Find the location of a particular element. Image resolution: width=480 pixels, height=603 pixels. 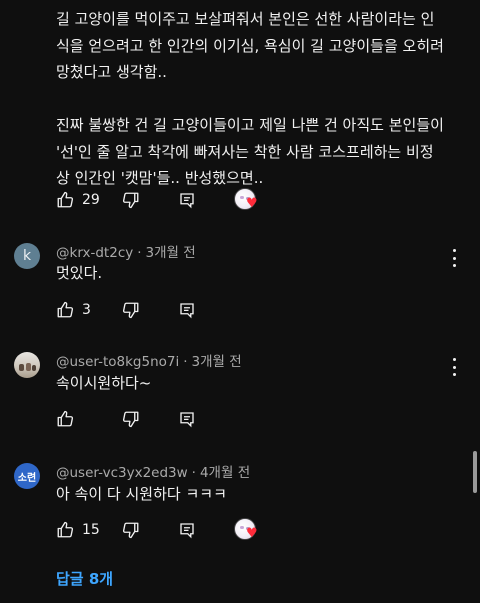

avatar: k is located at coordinates (27, 256).